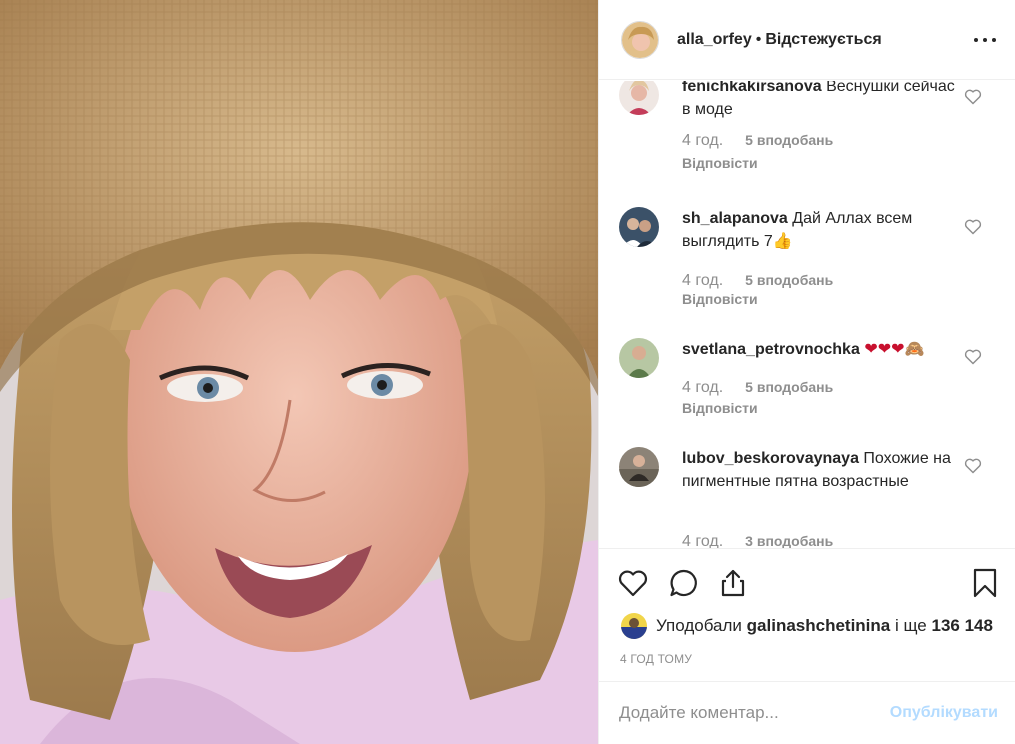 This screenshot has width=1015, height=744. I want to click on author-avatar, so click(640, 39).